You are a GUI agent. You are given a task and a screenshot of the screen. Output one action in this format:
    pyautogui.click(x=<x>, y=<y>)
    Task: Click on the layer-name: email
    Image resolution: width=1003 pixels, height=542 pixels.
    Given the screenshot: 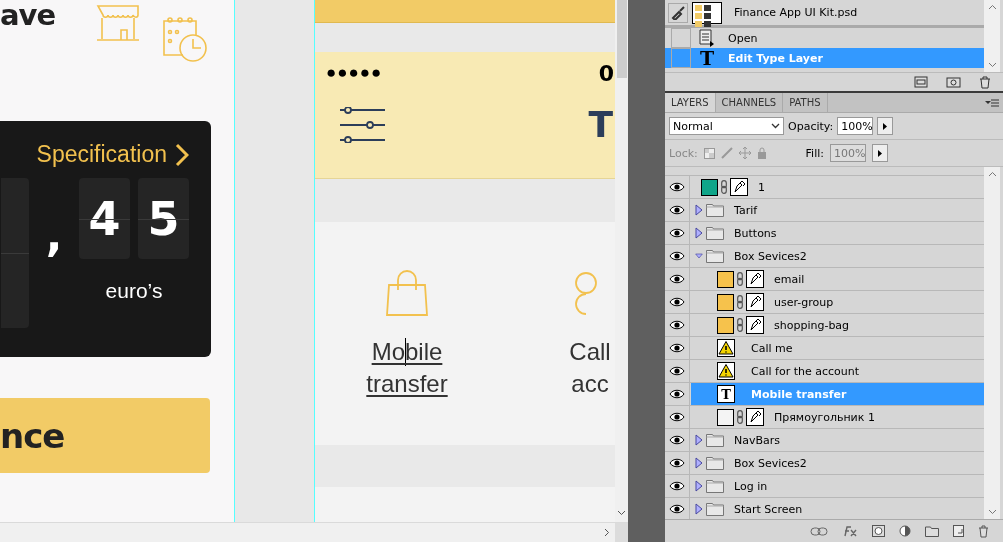 What is the action you would take?
    pyautogui.click(x=789, y=279)
    